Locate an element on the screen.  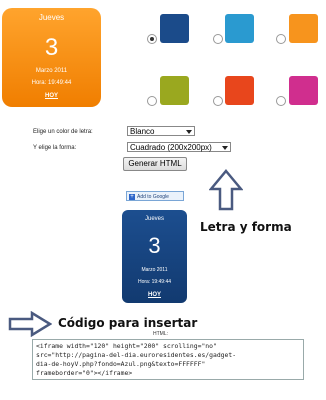
swatch-pink is located at coordinates (303, 90).